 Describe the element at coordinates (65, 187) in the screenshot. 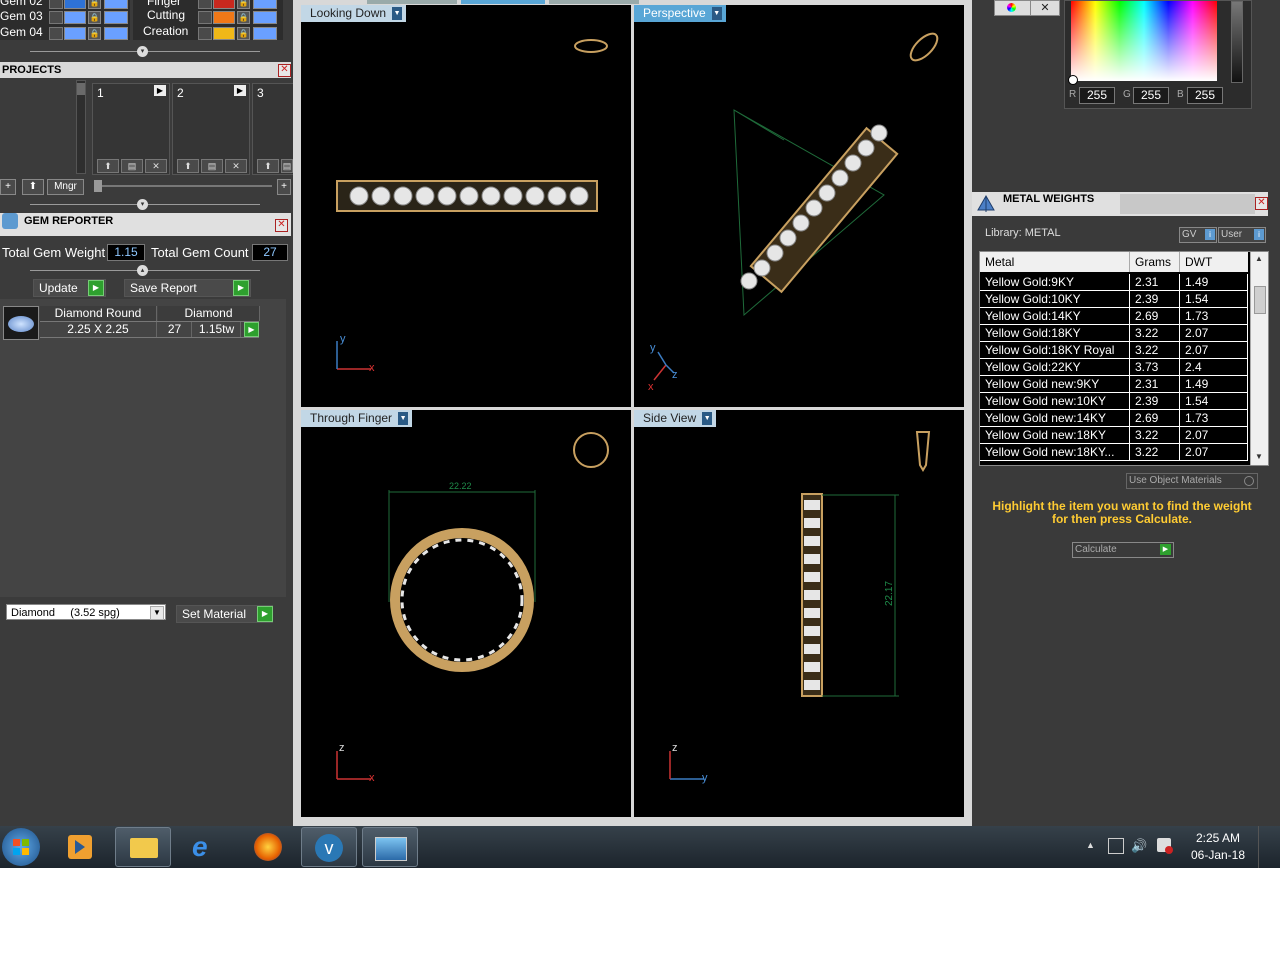

I see `manager-button: Mngr` at that location.